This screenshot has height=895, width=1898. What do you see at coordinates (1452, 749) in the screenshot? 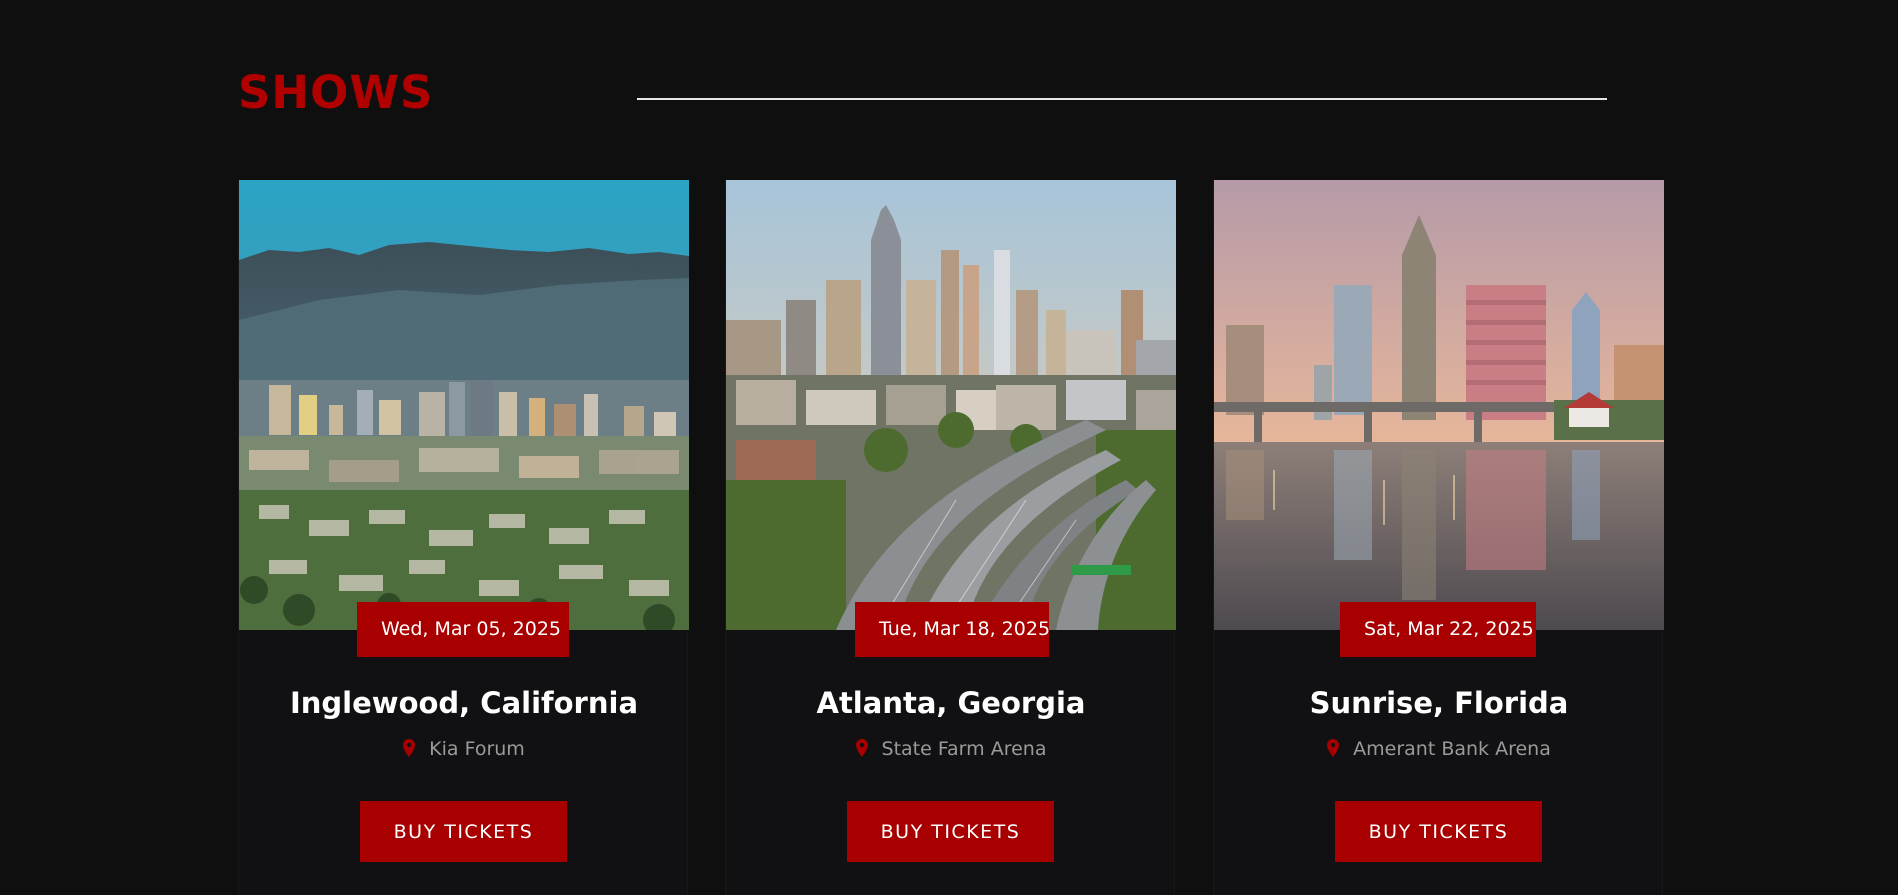
I see `show-venue-name: Amerant Bank Arena` at bounding box center [1452, 749].